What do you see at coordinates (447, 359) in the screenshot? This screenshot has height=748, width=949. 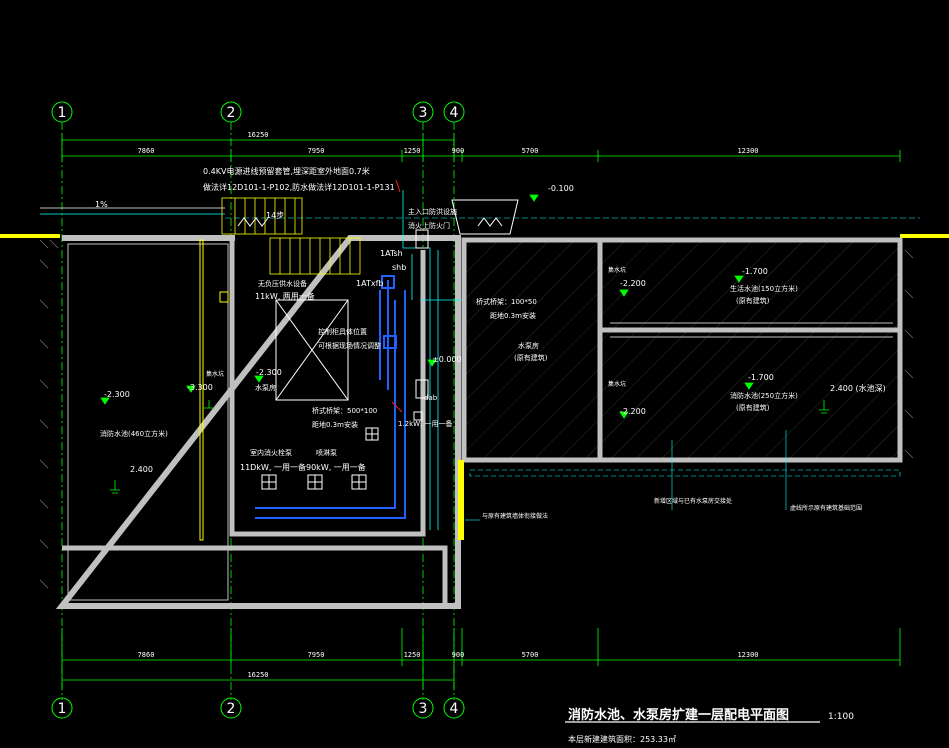 I see `elev-zero: ±0.000` at bounding box center [447, 359].